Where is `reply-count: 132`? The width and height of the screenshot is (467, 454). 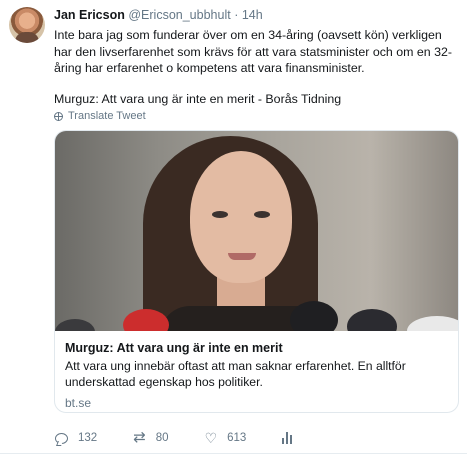
reply-count: 132 is located at coordinates (88, 438).